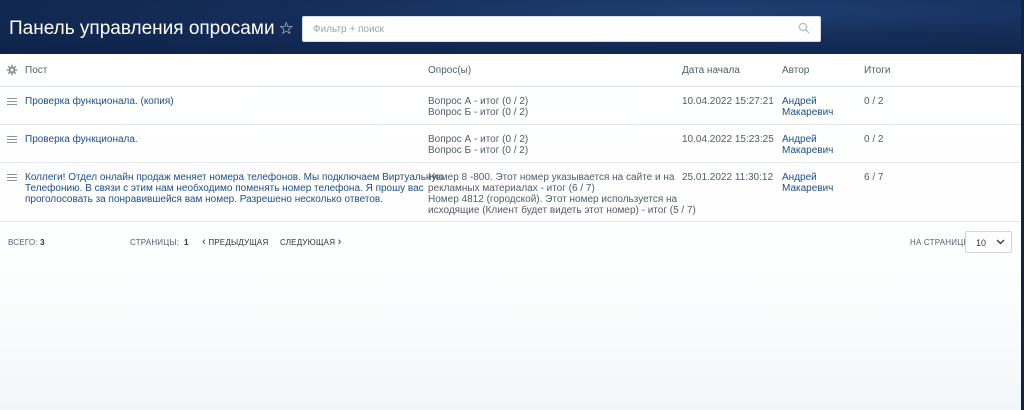 Image resolution: width=1024 pixels, height=410 pixels. What do you see at coordinates (874, 177) in the screenshot?
I see `results-value: 6 / 7` at bounding box center [874, 177].